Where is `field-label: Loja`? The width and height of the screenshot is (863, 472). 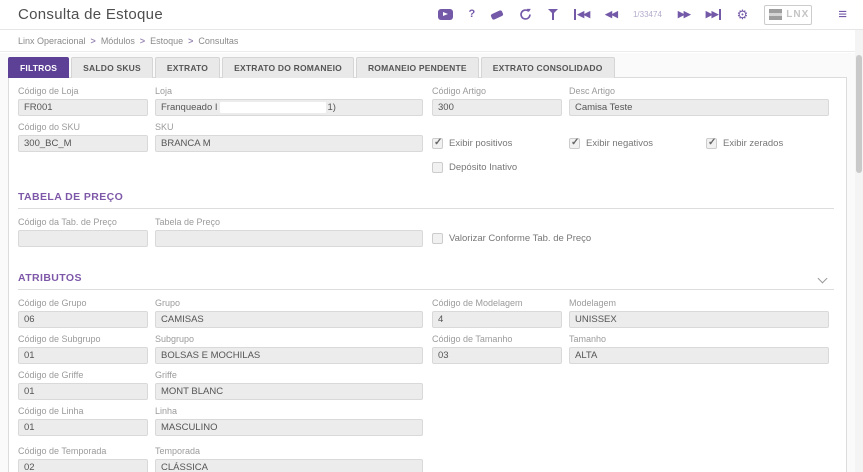 field-label: Loja is located at coordinates (164, 91).